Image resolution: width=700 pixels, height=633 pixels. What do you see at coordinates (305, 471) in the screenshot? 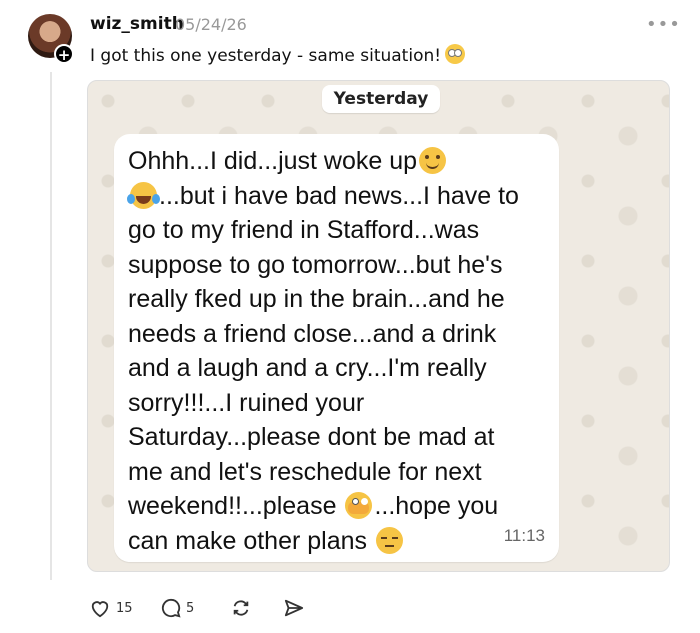
I see `message-line: me and let's reschedule for next` at bounding box center [305, 471].